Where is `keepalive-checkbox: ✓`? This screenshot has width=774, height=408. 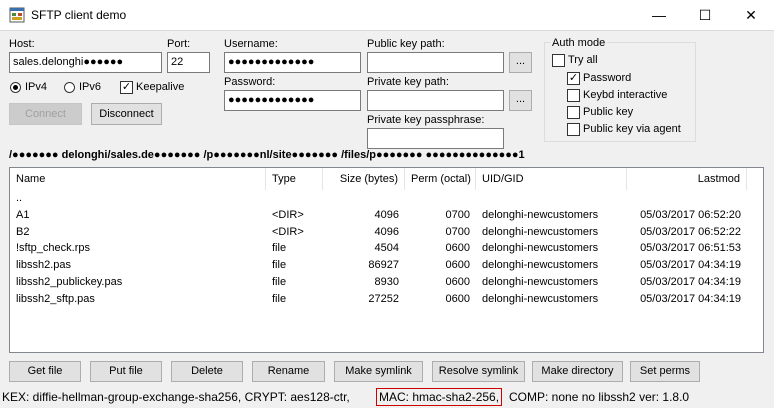
keepalive-checkbox: ✓ is located at coordinates (126, 87).